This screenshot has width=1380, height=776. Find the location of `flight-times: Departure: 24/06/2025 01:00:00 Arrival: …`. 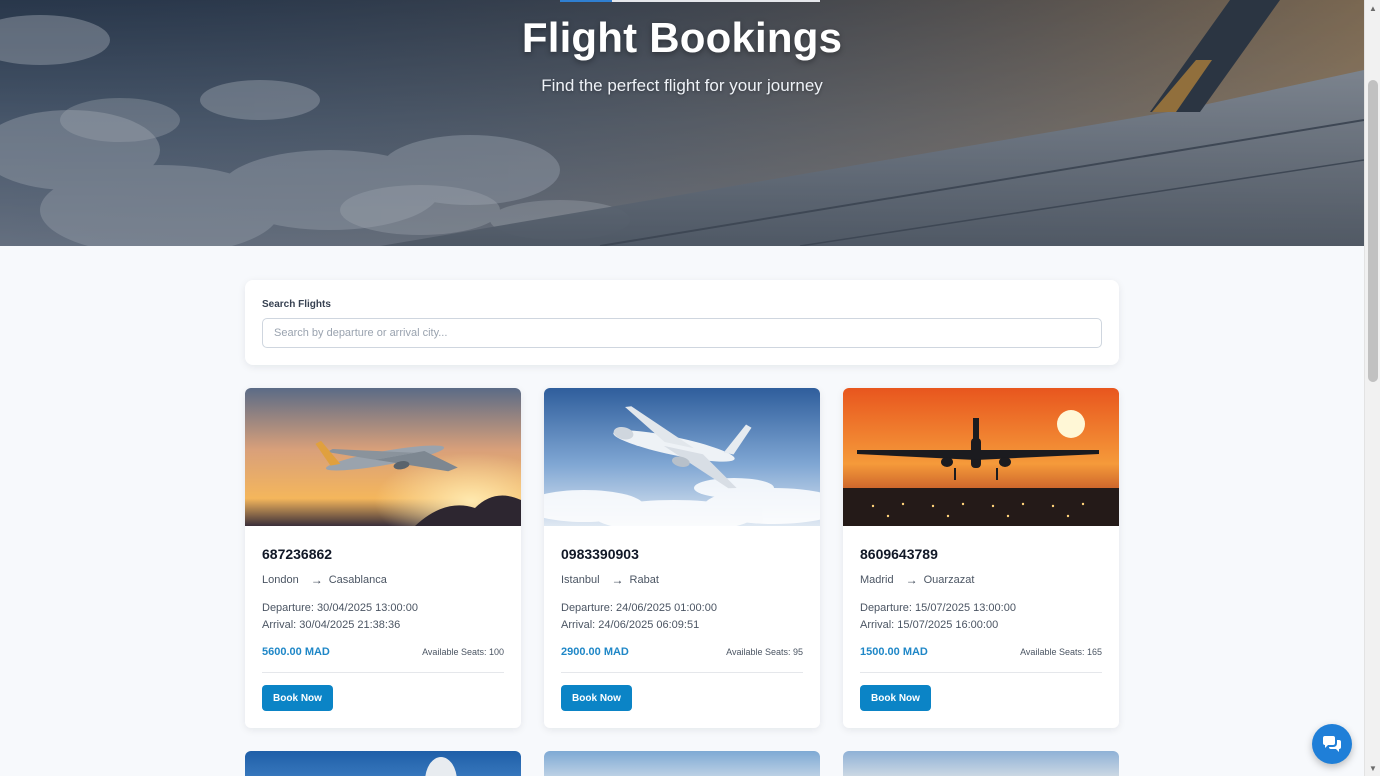

flight-times: Departure: 24/06/2025 01:00:00 Arrival: … is located at coordinates (639, 617).